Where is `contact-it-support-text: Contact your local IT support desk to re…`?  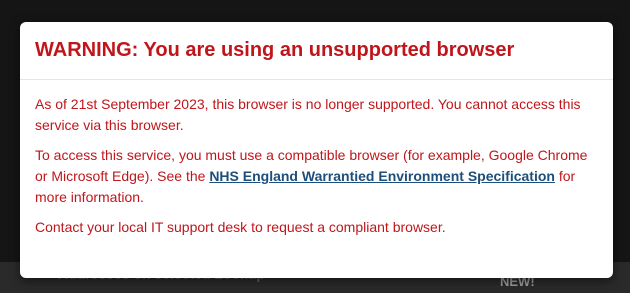 contact-it-support-text: Contact your local IT support desk to re… is located at coordinates (240, 227).